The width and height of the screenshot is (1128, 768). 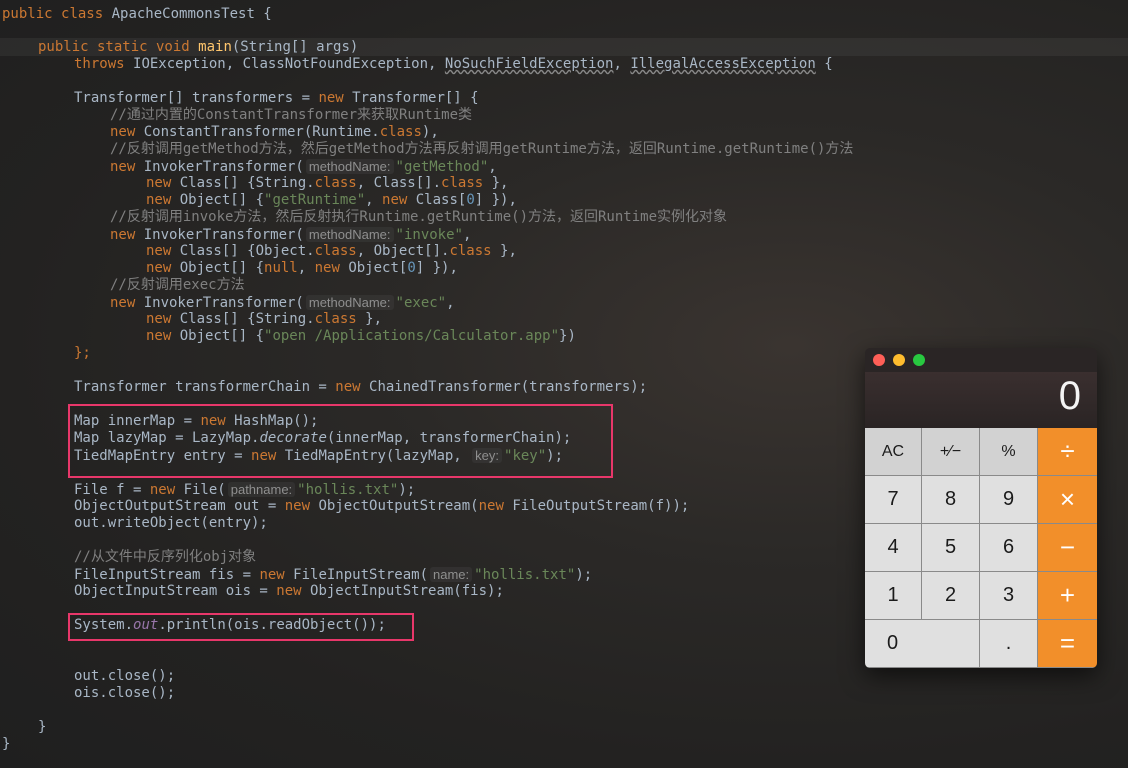 I want to click on divide-button: ÷, so click(x=1067, y=452).